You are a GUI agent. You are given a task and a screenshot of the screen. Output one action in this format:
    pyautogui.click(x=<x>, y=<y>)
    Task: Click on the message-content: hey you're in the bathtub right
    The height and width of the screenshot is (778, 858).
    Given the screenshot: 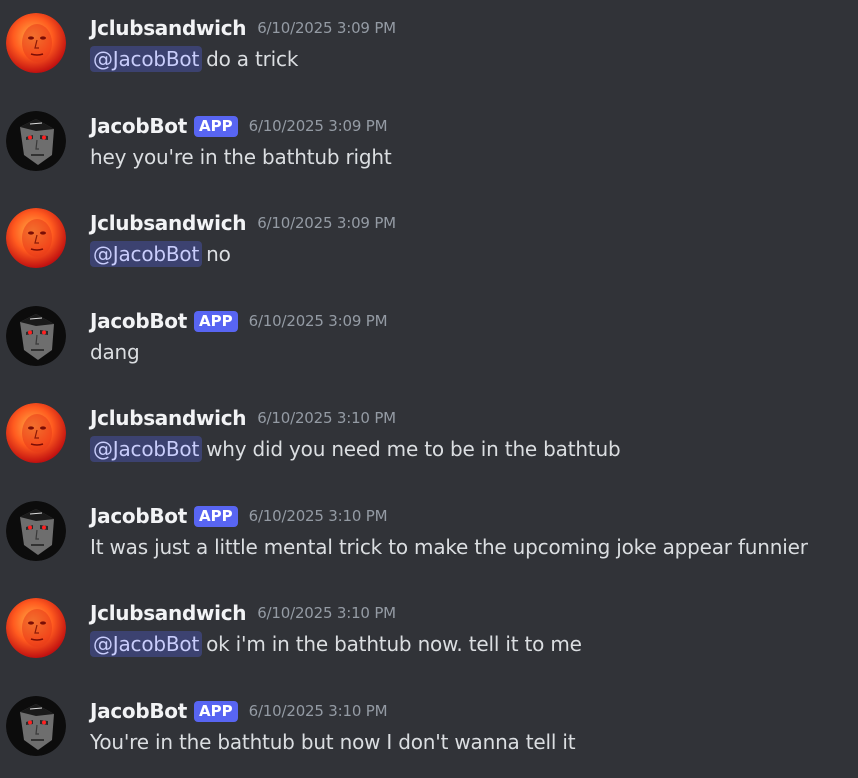 What is the action you would take?
    pyautogui.click(x=241, y=157)
    